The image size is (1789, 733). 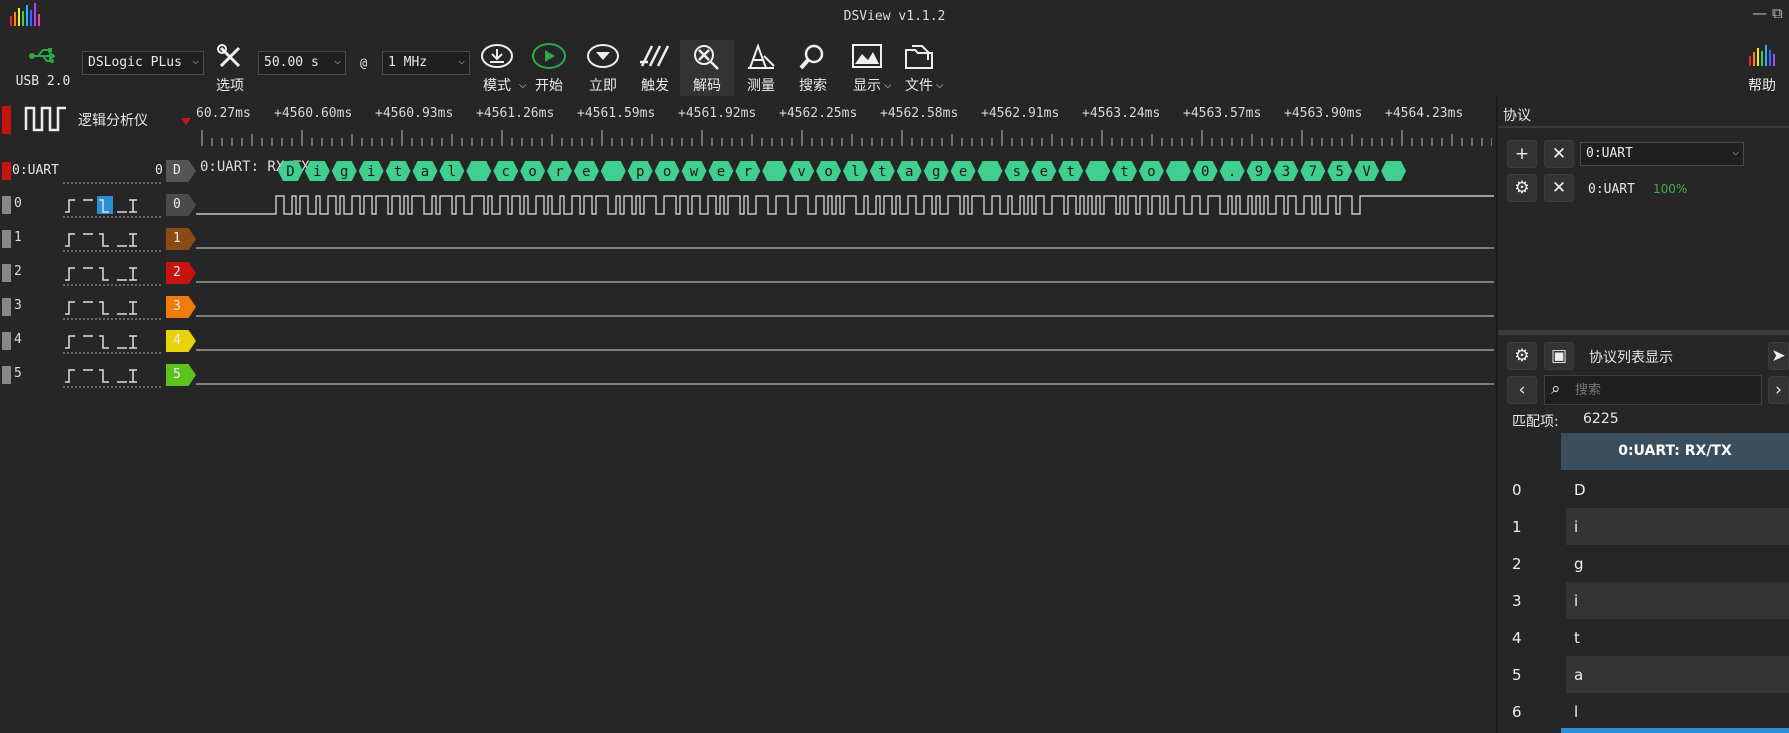 I want to click on list-search-box: ⌕, so click(x=1653, y=390).